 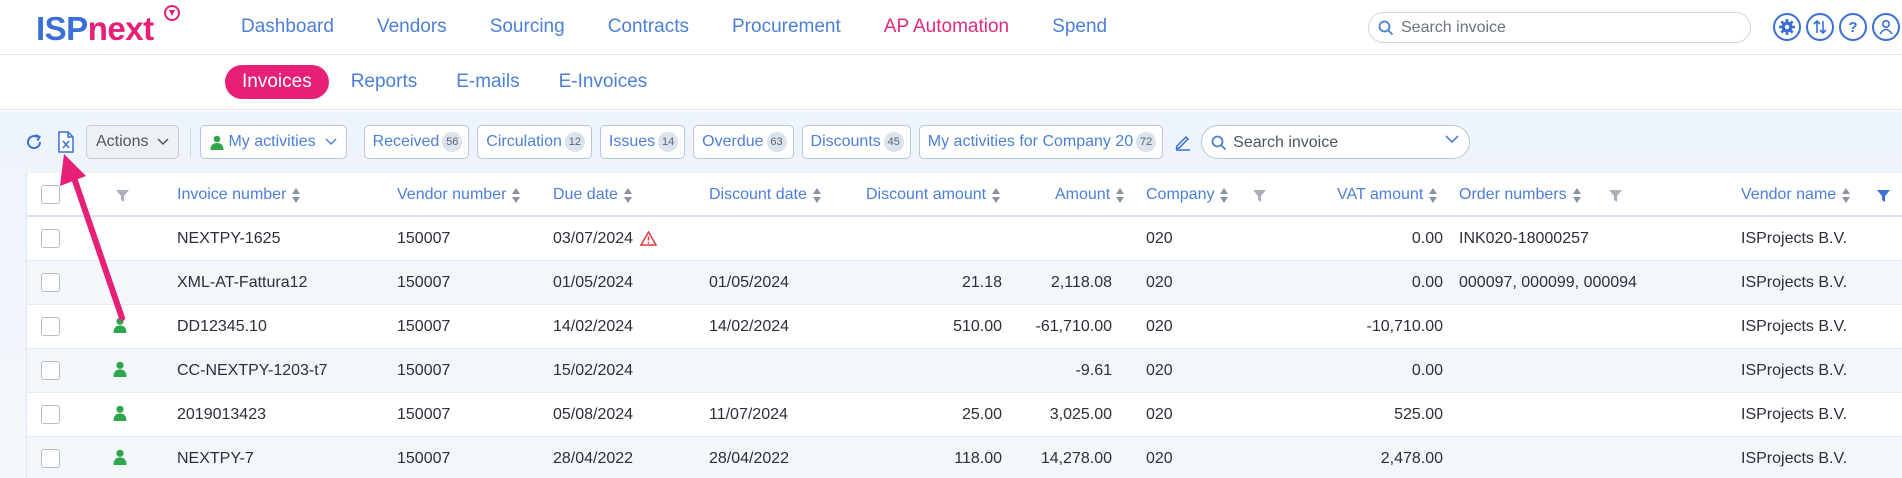 I want to click on cell-amount: 2,118.08, so click(x=1081, y=282).